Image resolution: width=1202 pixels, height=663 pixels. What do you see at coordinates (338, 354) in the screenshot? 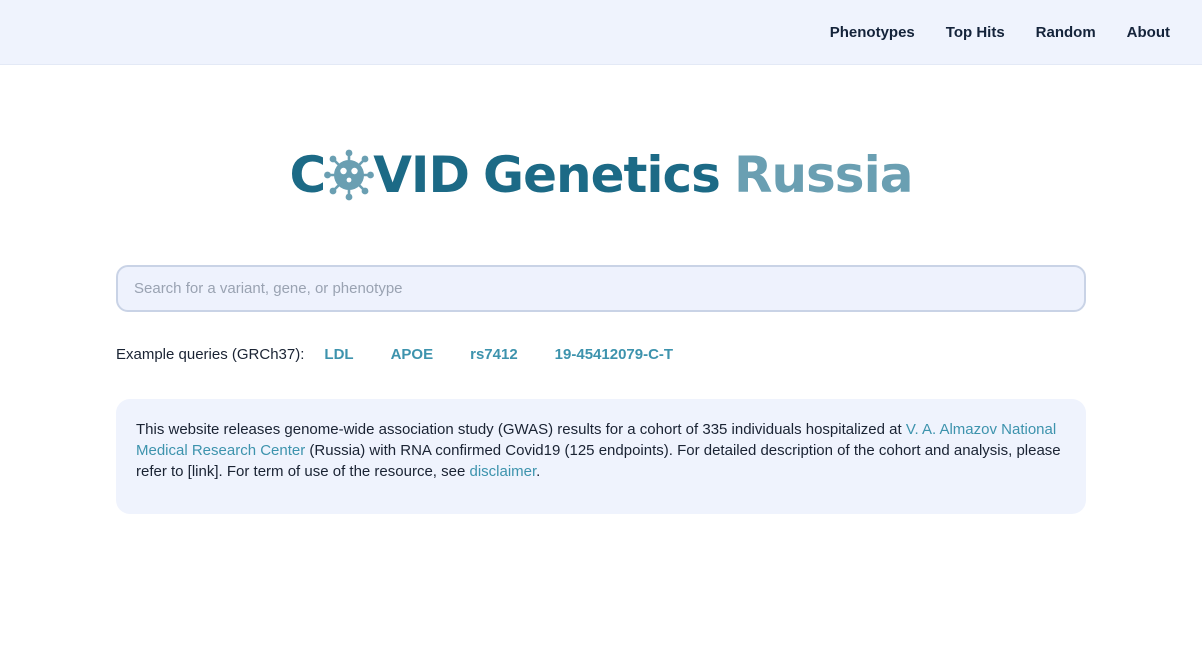
I see `example-query-ldl: LDL` at bounding box center [338, 354].